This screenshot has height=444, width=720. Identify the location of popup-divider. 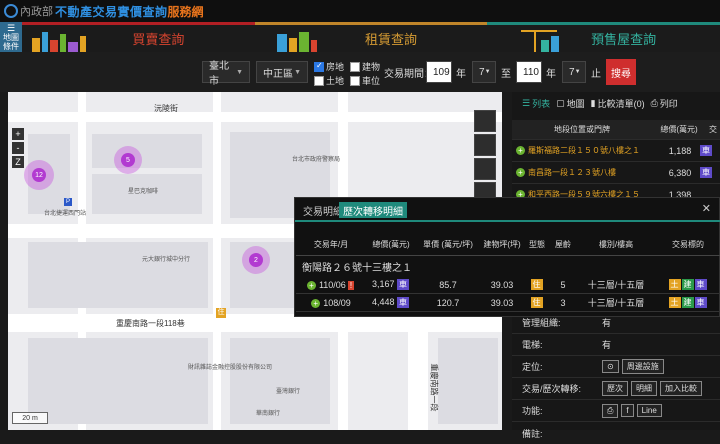
(507, 221).